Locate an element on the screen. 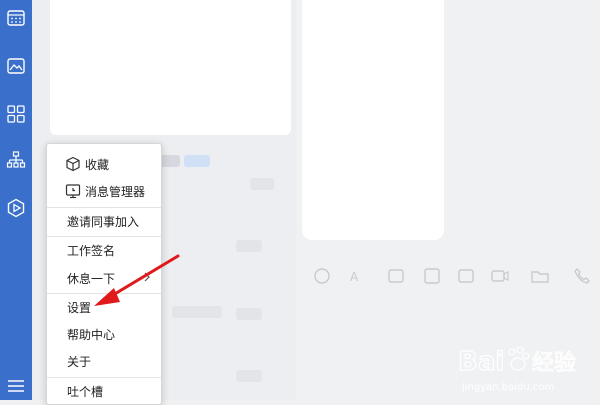 The height and width of the screenshot is (405, 600). menu-item-label: 休息一下 is located at coordinates (91, 278).